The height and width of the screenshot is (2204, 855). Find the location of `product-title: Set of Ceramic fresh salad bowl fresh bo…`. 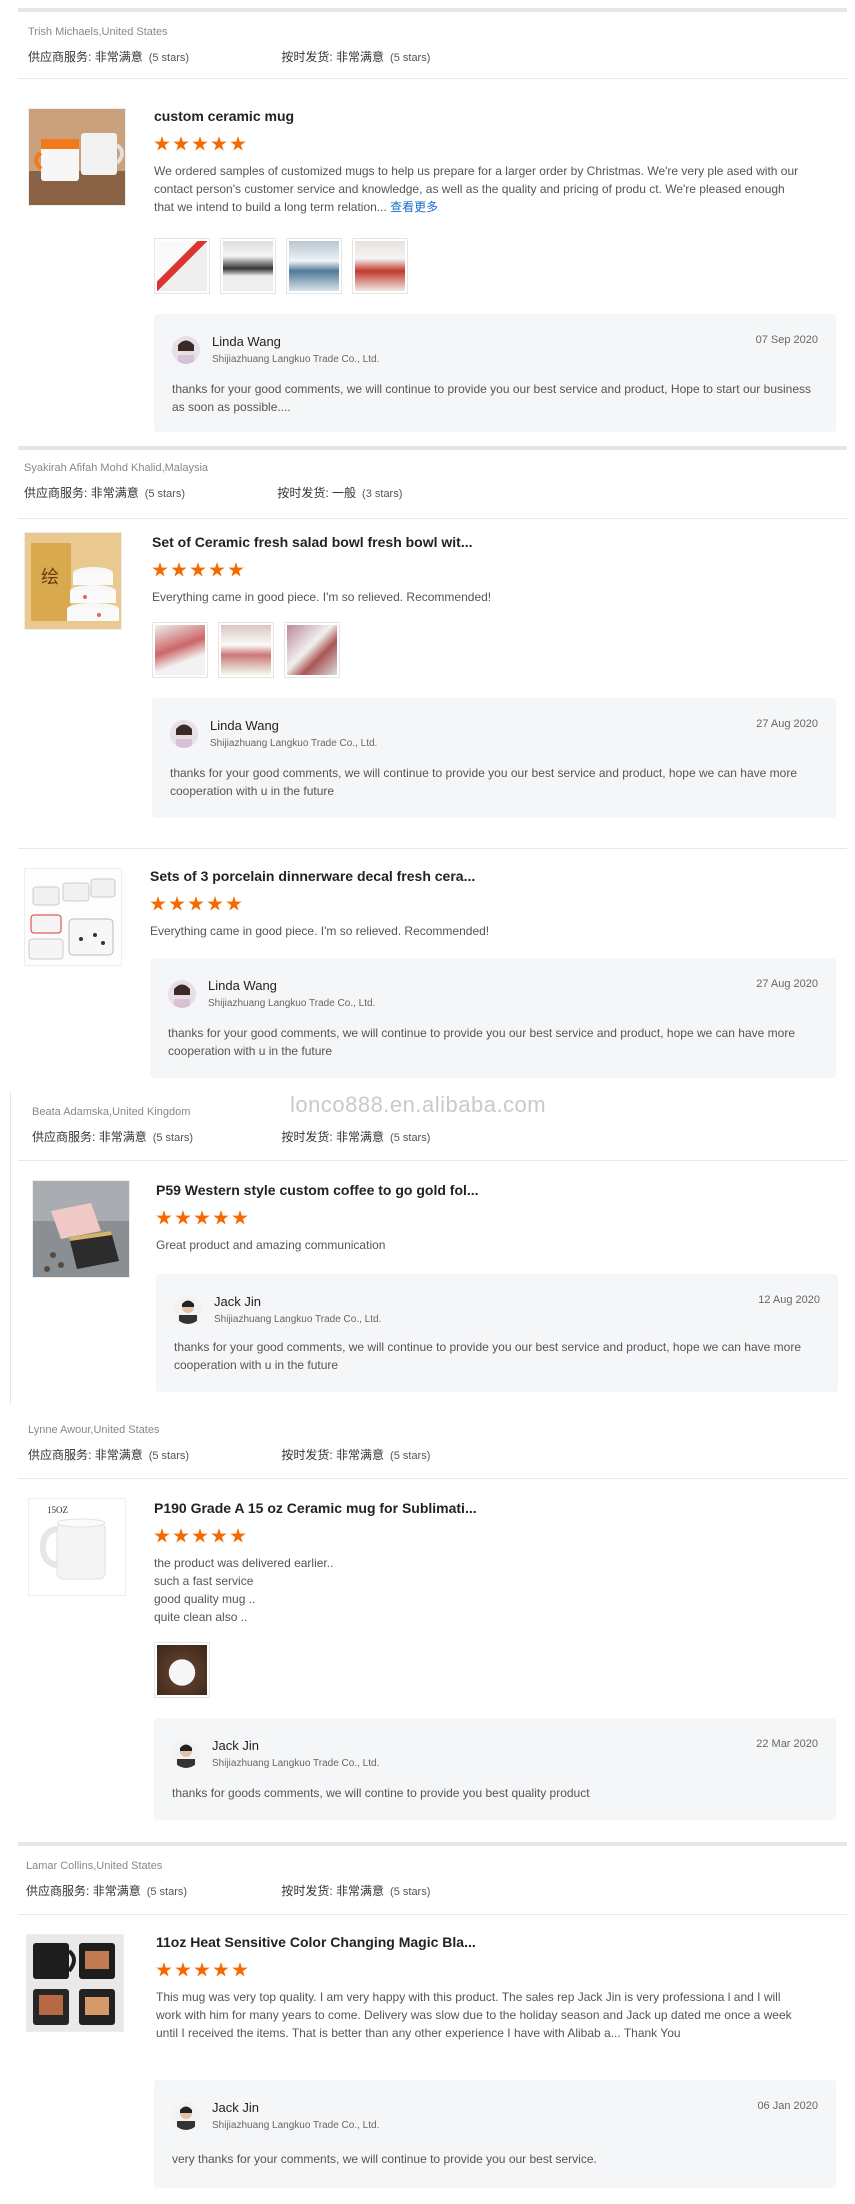

product-title: Set of Ceramic fresh salad bowl fresh bo… is located at coordinates (312, 542).